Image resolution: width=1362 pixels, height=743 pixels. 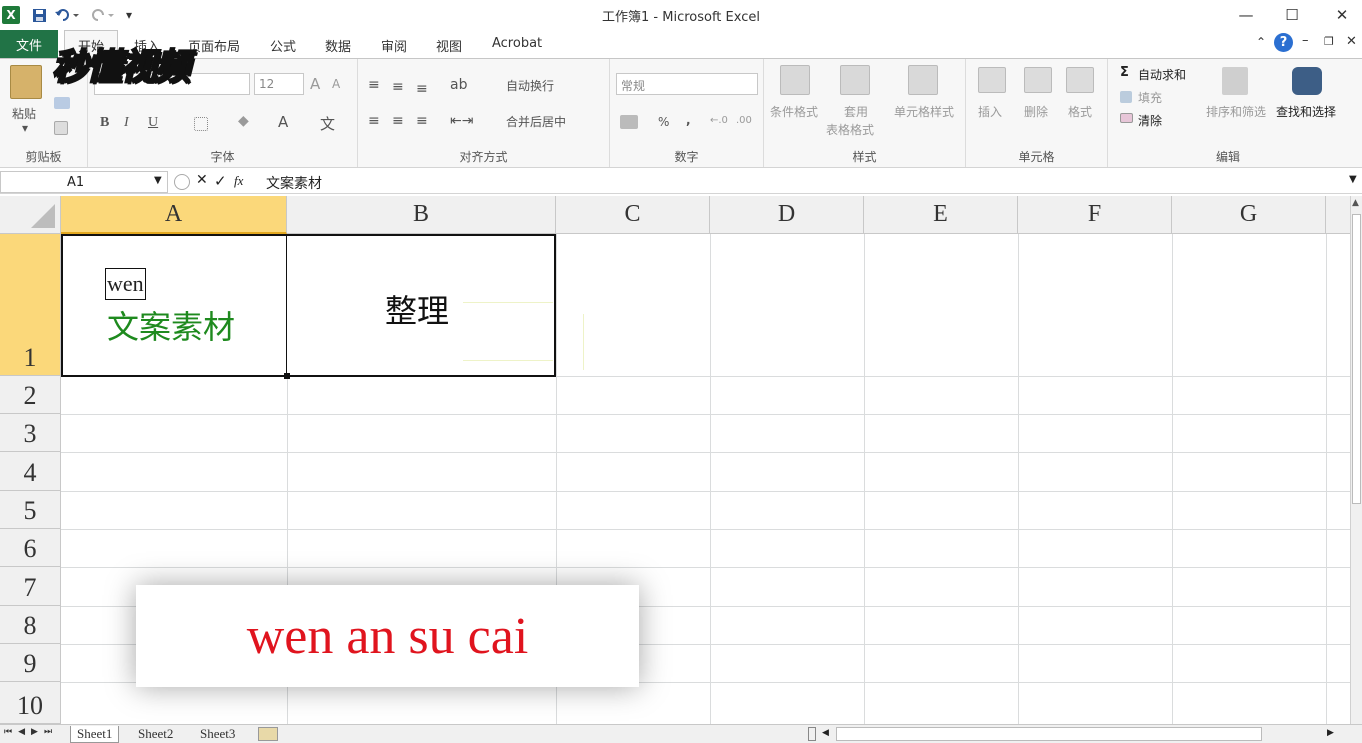 What do you see at coordinates (220, 181) in the screenshot?
I see `enter-icon: ✓` at bounding box center [220, 181].